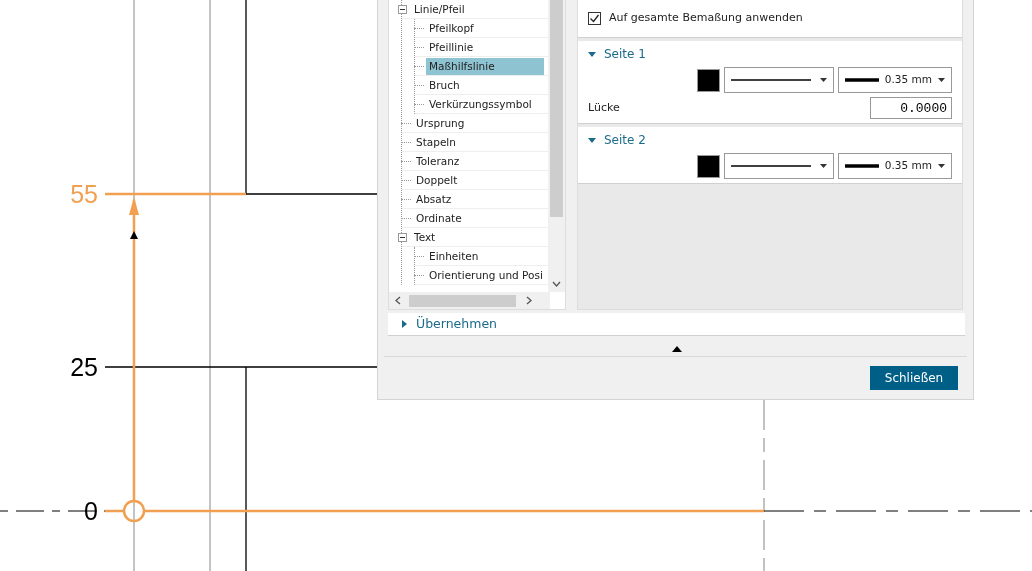 The width and height of the screenshot is (1032, 571). I want to click on tree-item: Bruch, so click(444, 85).